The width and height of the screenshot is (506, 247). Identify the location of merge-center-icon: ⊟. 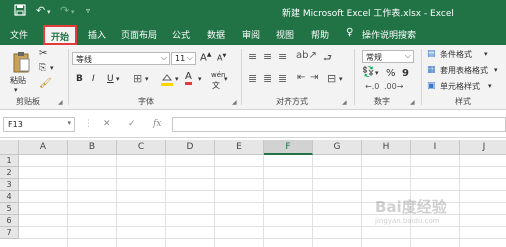
(331, 78).